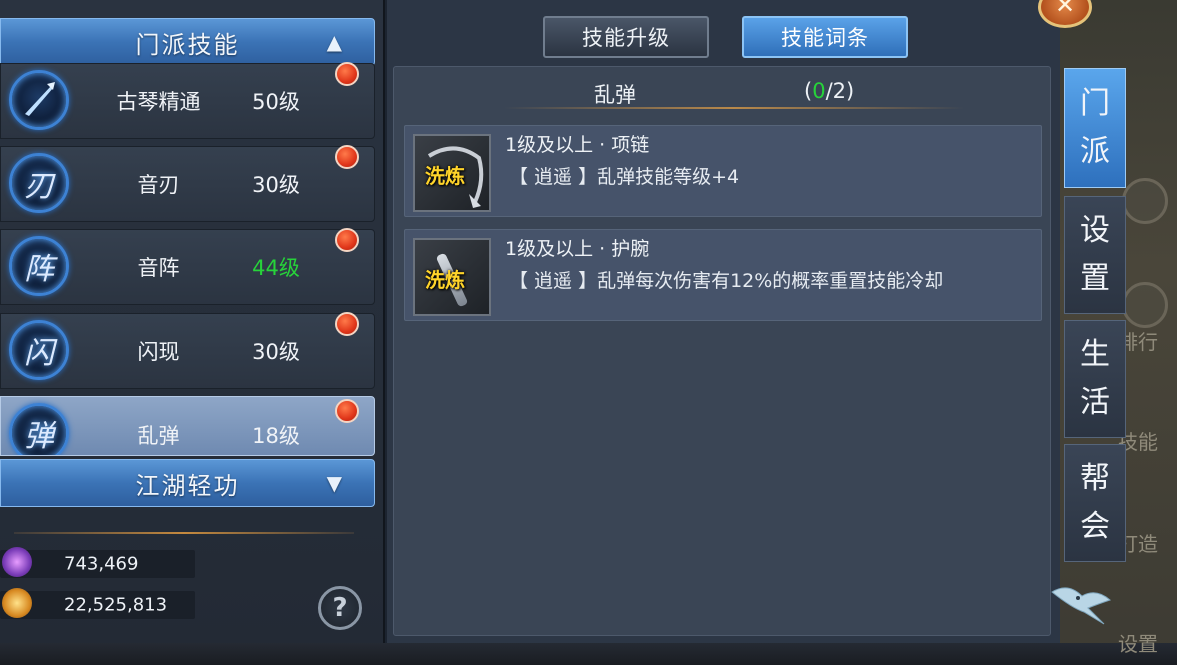 The height and width of the screenshot is (665, 1177). What do you see at coordinates (1138, 644) in the screenshot?
I see `bg-settings-label: 设置` at bounding box center [1138, 644].